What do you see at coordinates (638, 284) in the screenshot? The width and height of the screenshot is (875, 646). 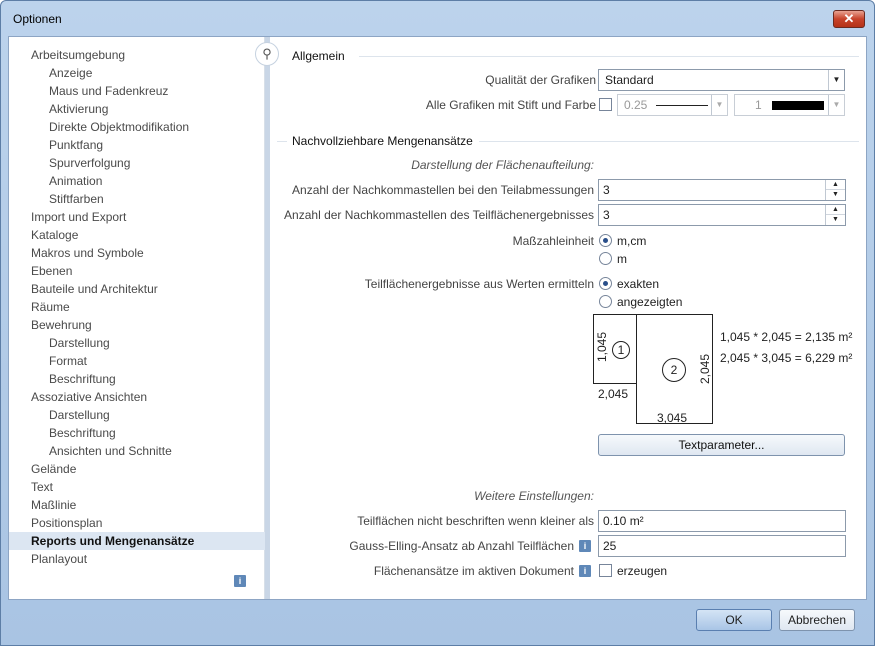 I see `calc-option-exakten: exakten` at bounding box center [638, 284].